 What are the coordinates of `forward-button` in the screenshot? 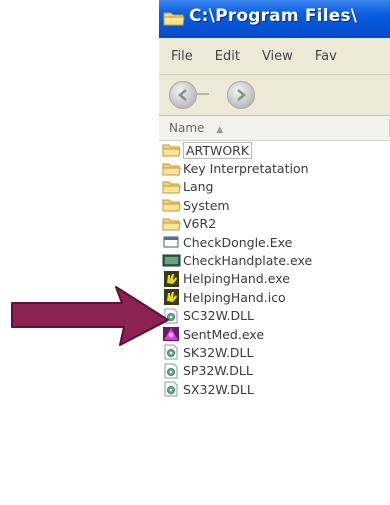 It's located at (241, 95).